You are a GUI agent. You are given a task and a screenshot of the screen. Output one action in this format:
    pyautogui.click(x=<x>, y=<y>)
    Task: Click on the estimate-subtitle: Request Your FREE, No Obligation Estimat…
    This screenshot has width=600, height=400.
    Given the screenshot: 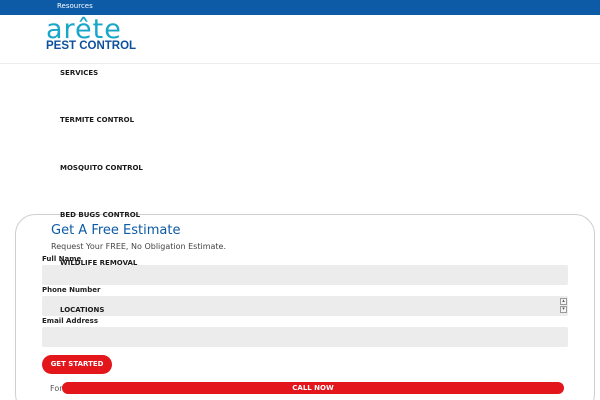 What is the action you would take?
    pyautogui.click(x=138, y=246)
    